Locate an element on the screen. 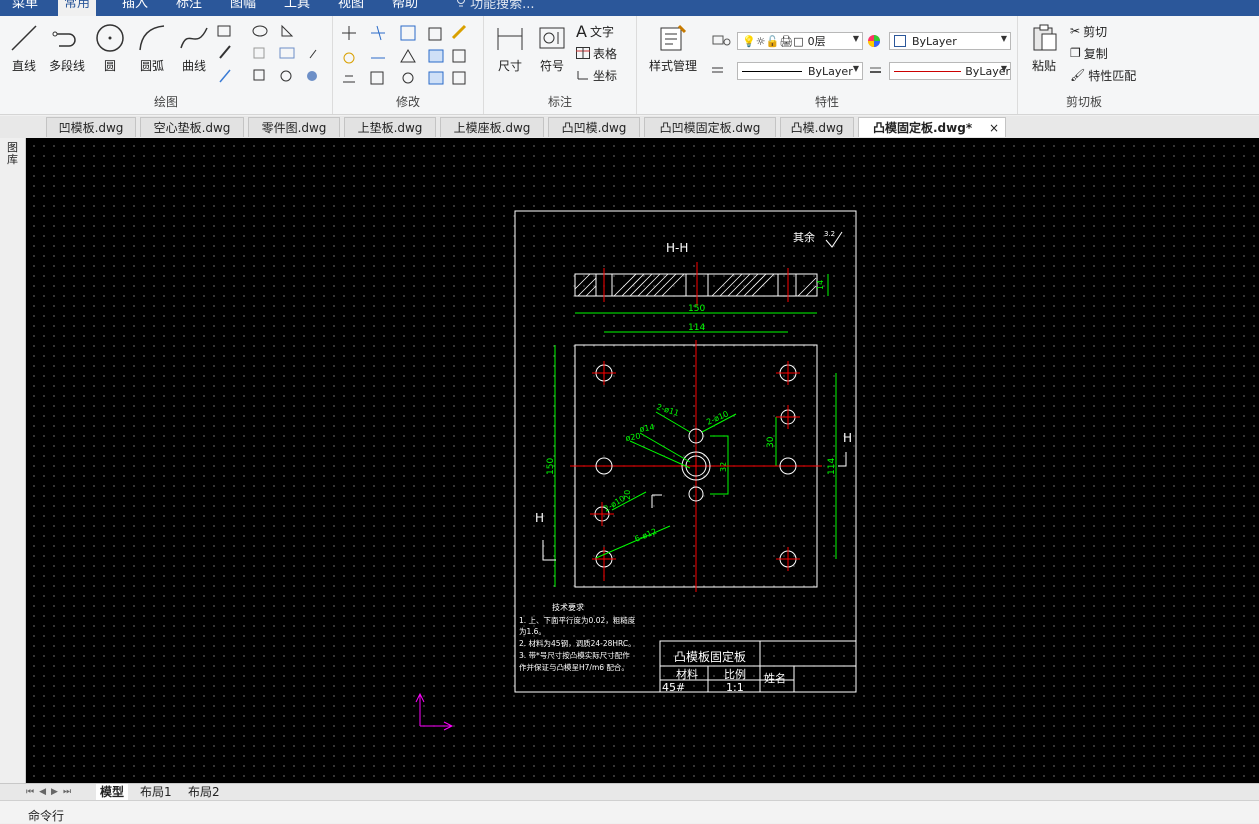 The image size is (1259, 824). layout-tab-1: 布局1 is located at coordinates (156, 792).